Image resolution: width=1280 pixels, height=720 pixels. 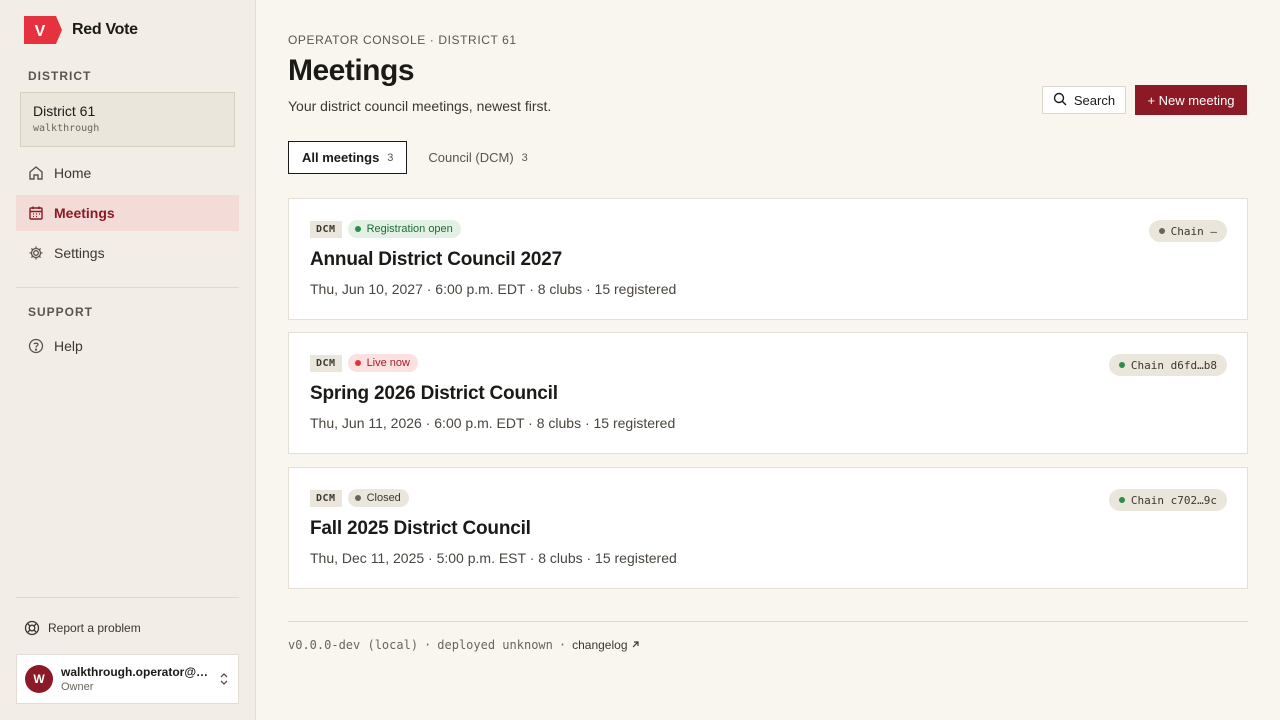 What do you see at coordinates (414, 157) in the screenshot?
I see `meeting-tabs: All meetings 3 Council (DCM) 3` at bounding box center [414, 157].